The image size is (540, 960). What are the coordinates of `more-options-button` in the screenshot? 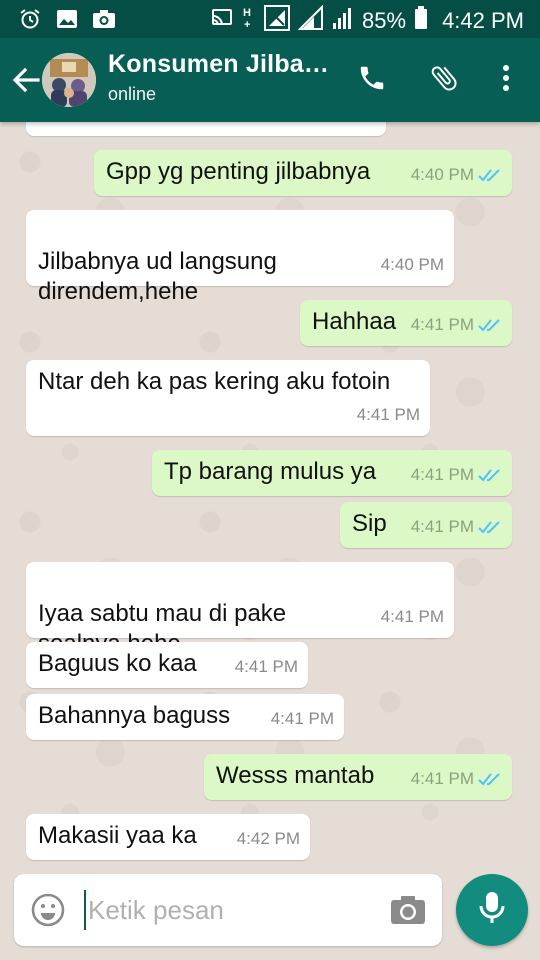 It's located at (506, 80).